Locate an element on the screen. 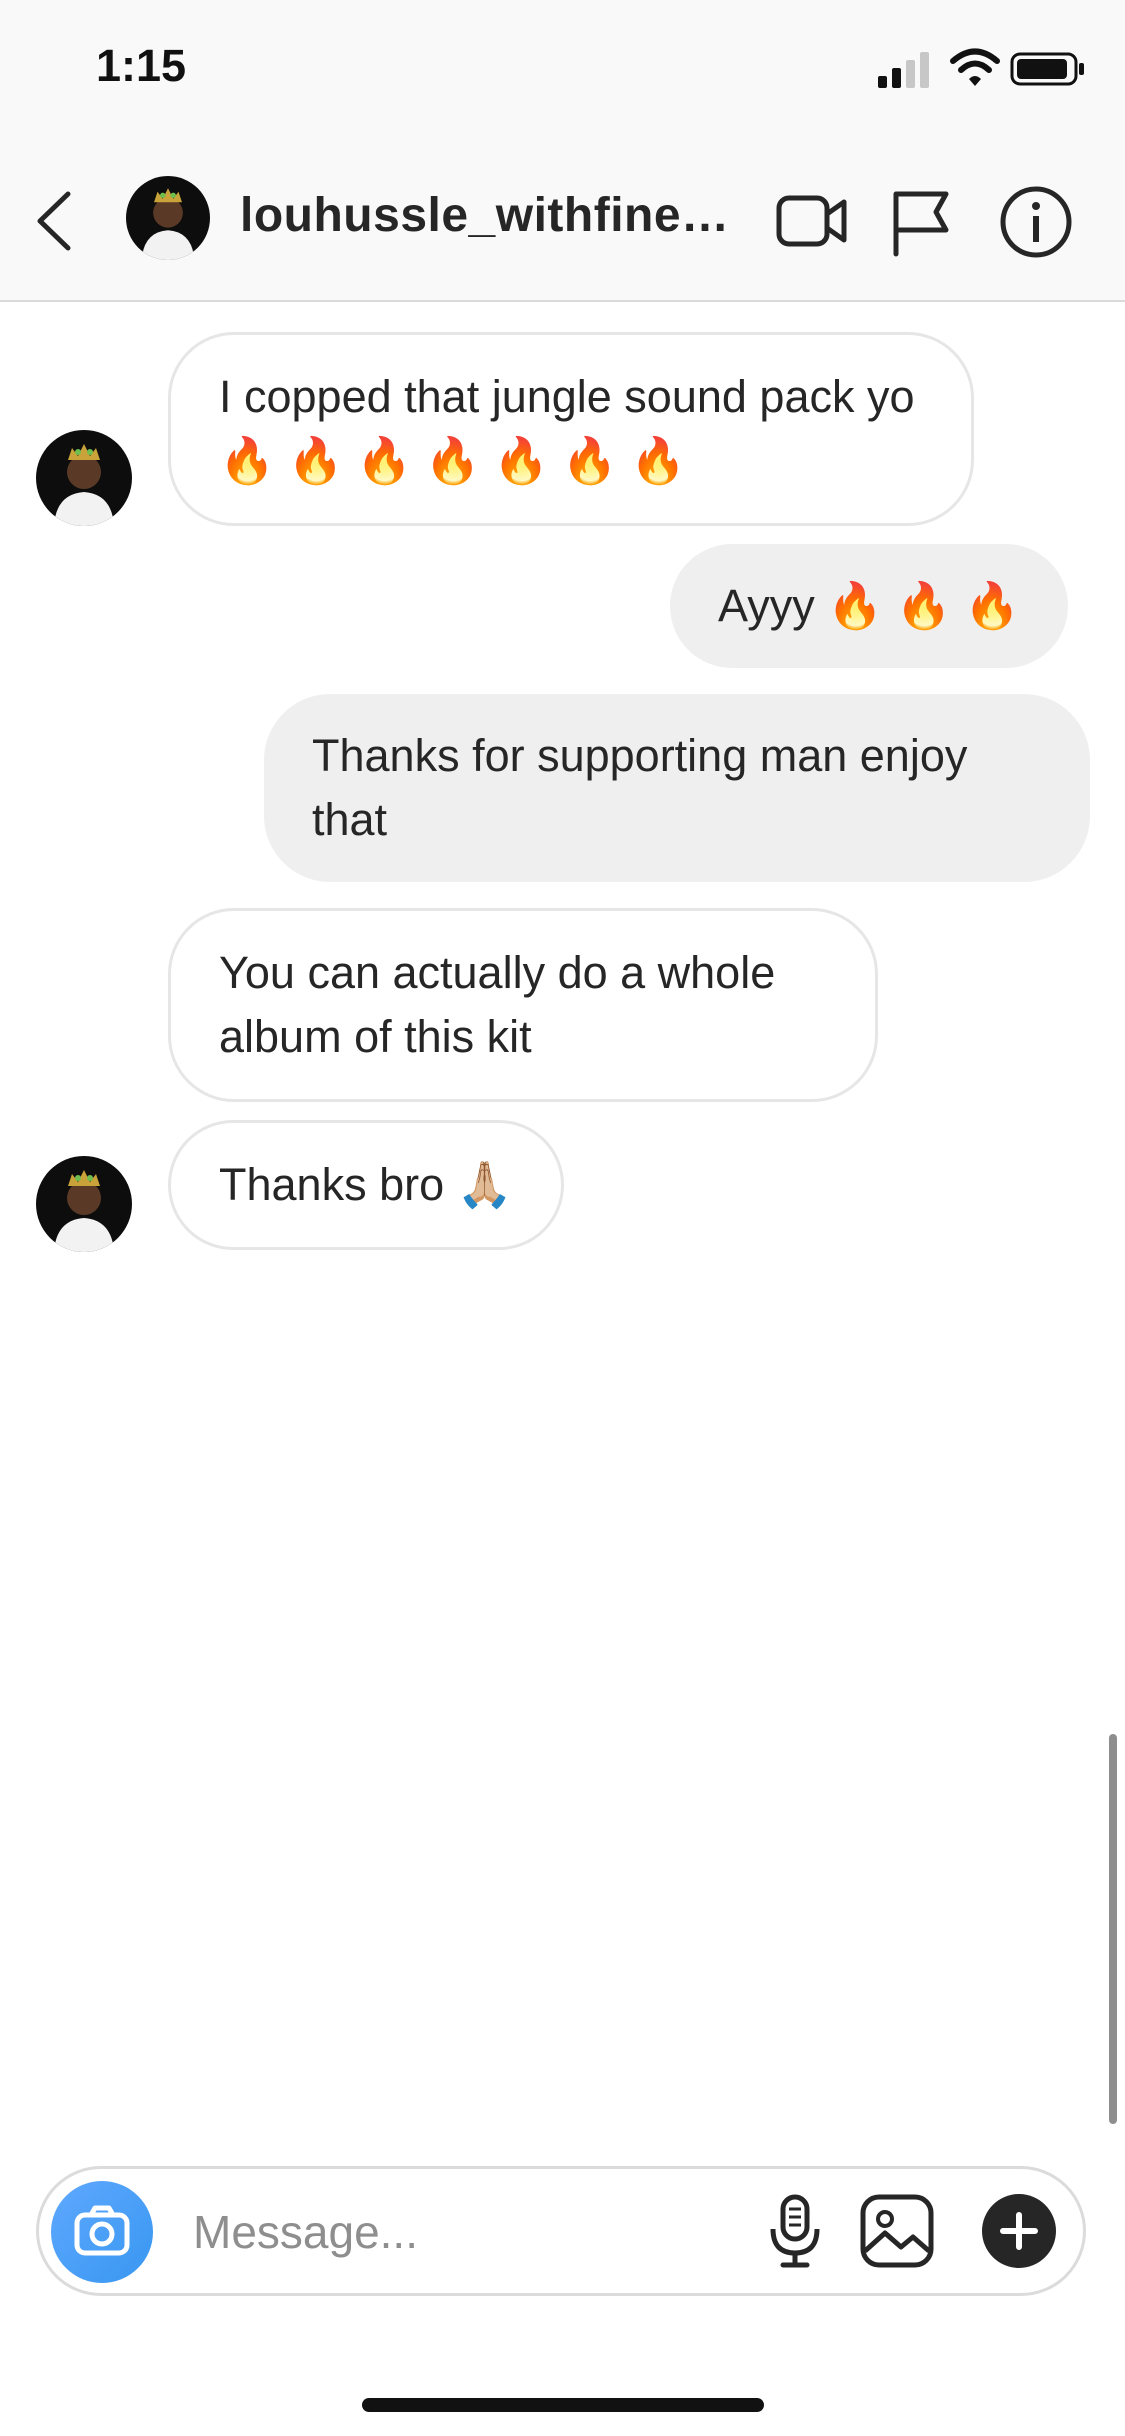  home-indicator is located at coordinates (563, 2405).